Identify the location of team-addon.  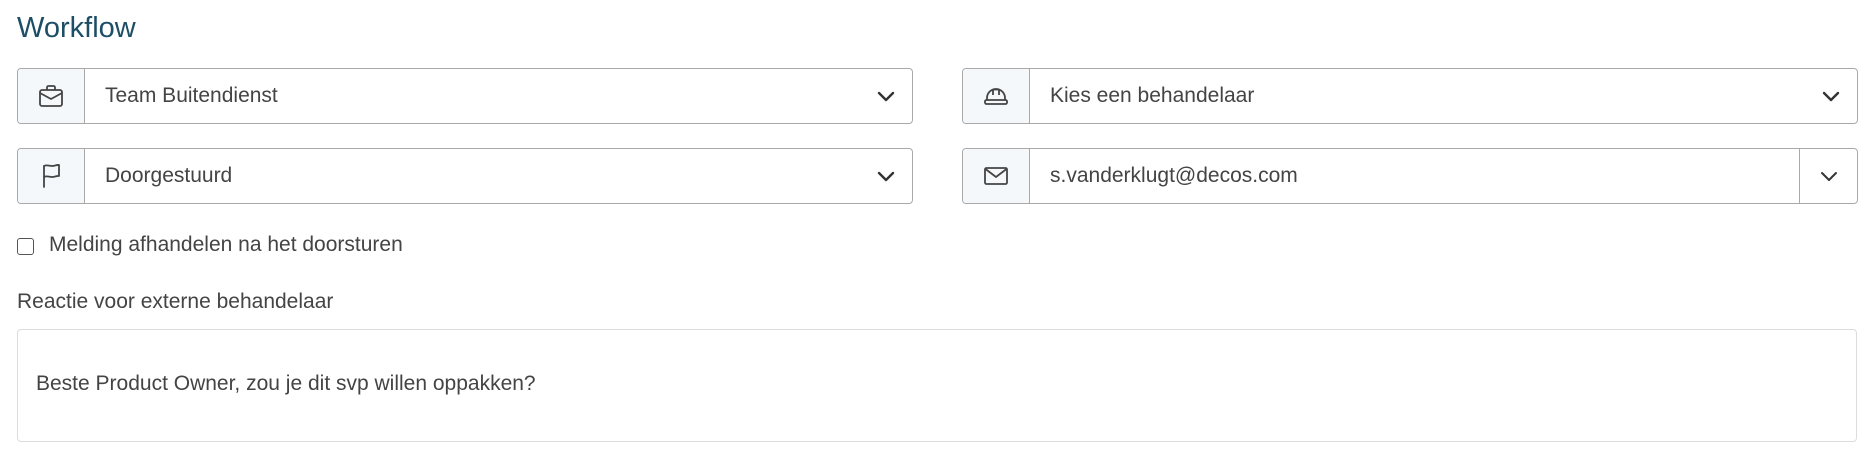
(51, 96).